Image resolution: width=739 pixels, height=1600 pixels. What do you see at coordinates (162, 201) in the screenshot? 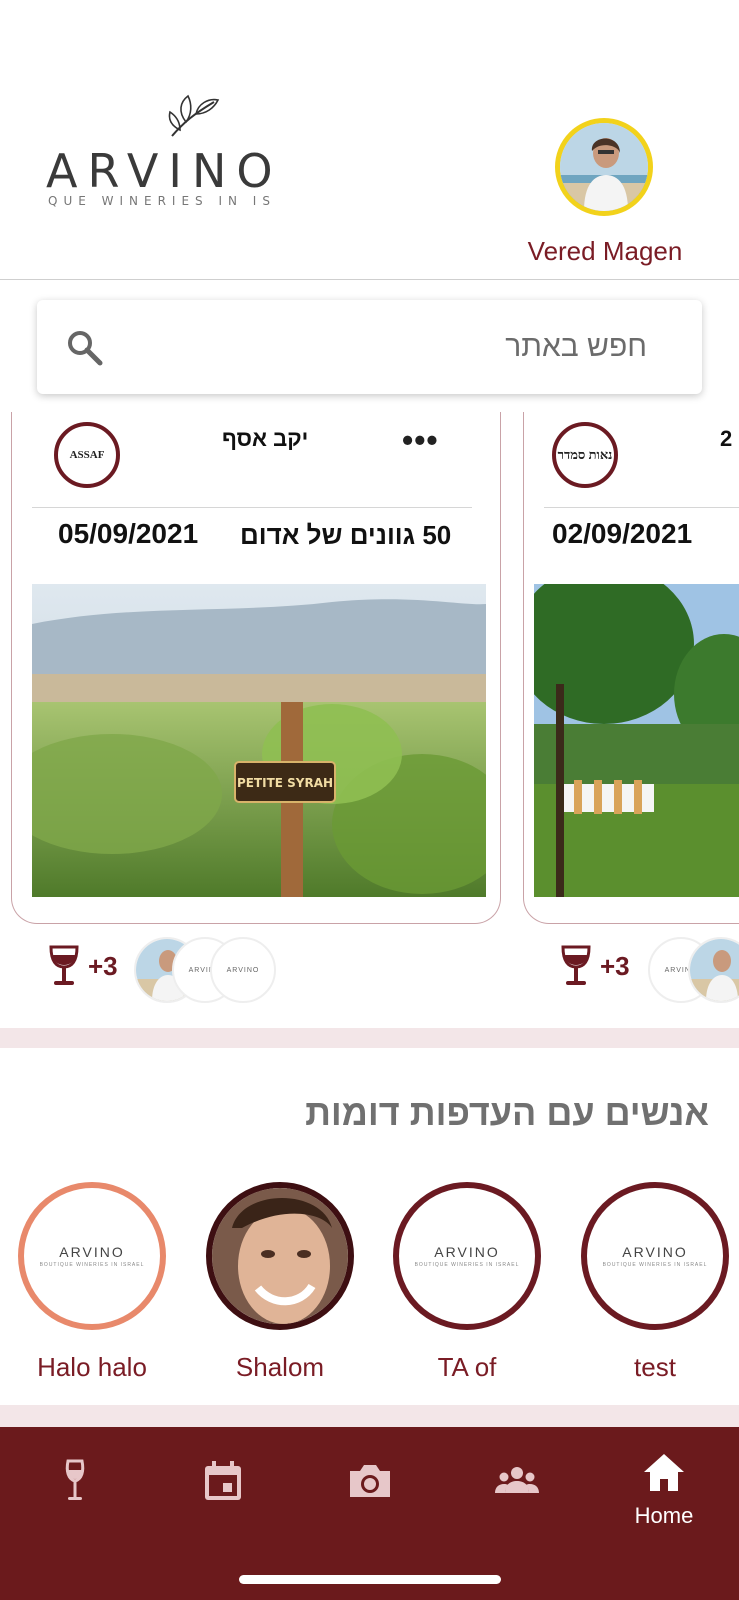
I see `logo-tagline: QUE WINERIES IN IS` at bounding box center [162, 201].